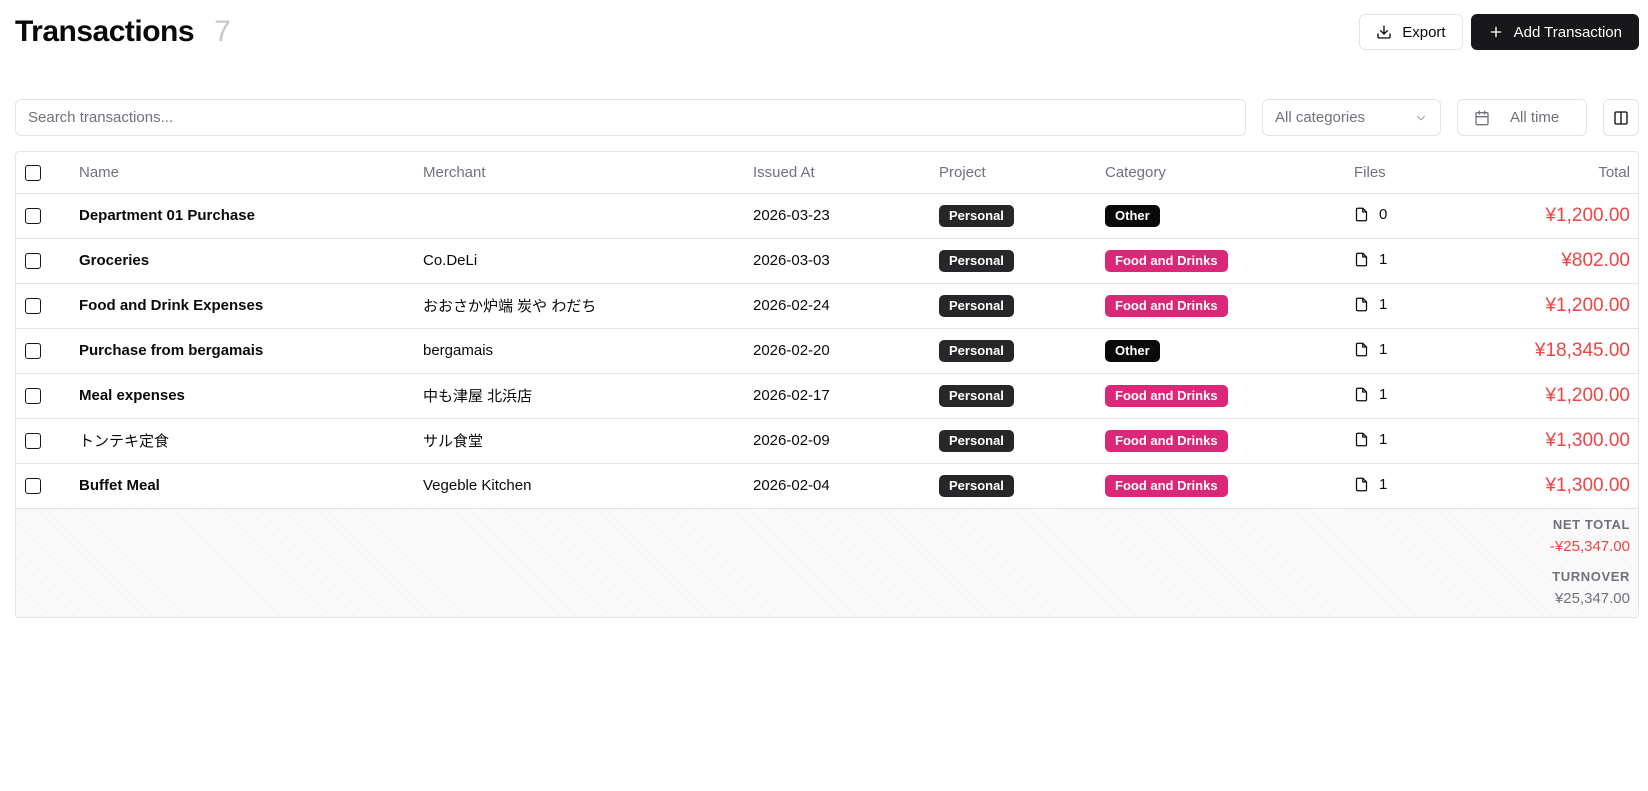 The height and width of the screenshot is (791, 1648). I want to click on category-select-label: All categories, so click(1320, 117).